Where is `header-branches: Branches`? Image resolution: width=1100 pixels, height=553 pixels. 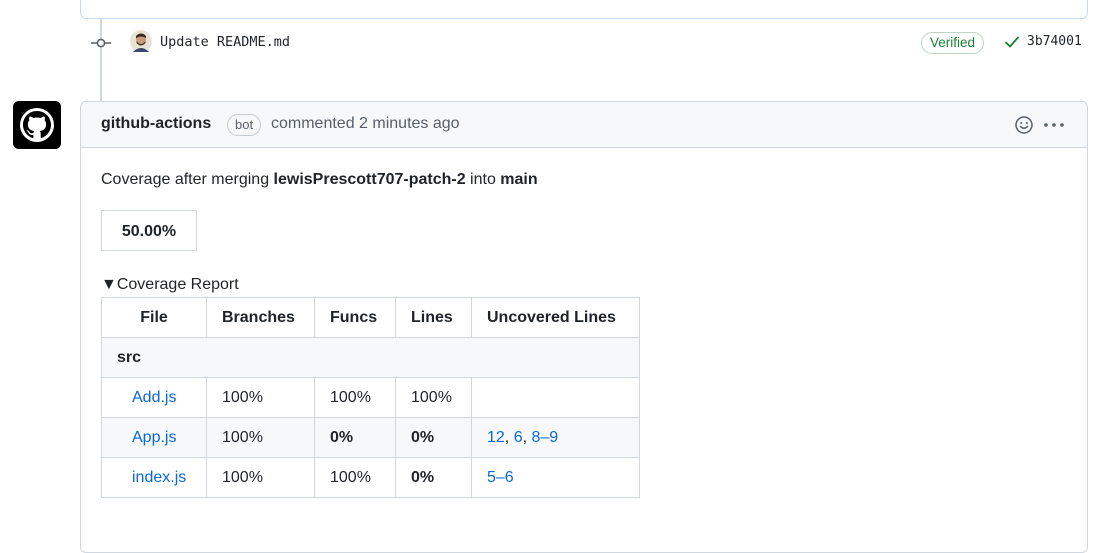 header-branches: Branches is located at coordinates (260, 317).